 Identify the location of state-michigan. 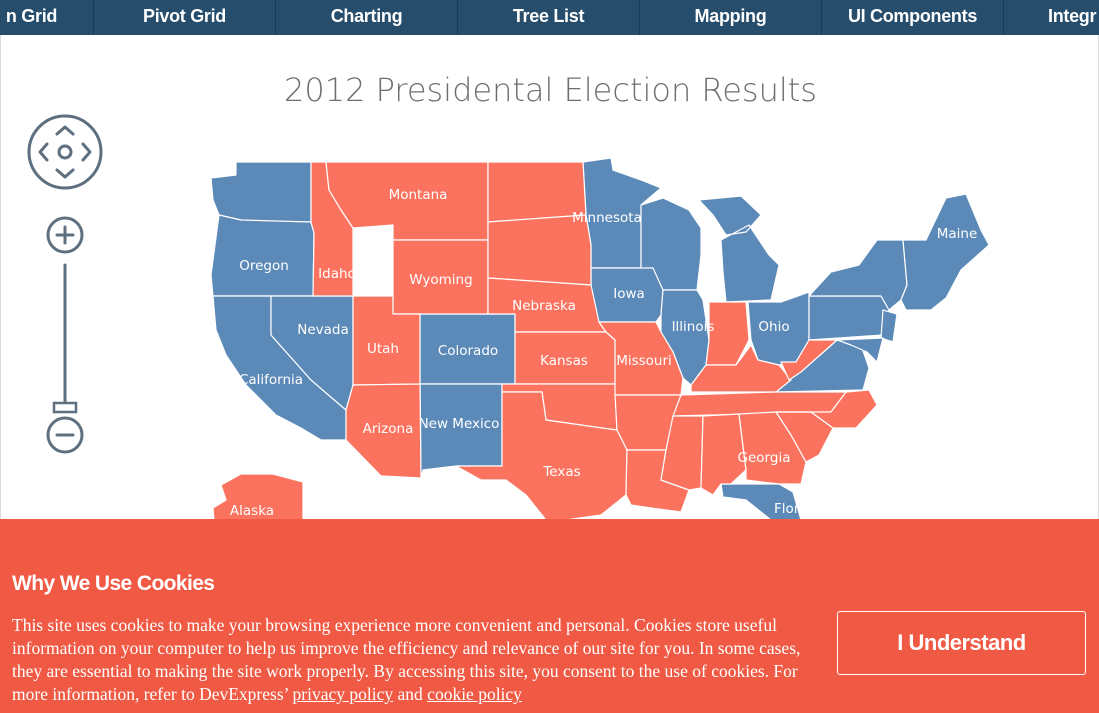
(739, 249).